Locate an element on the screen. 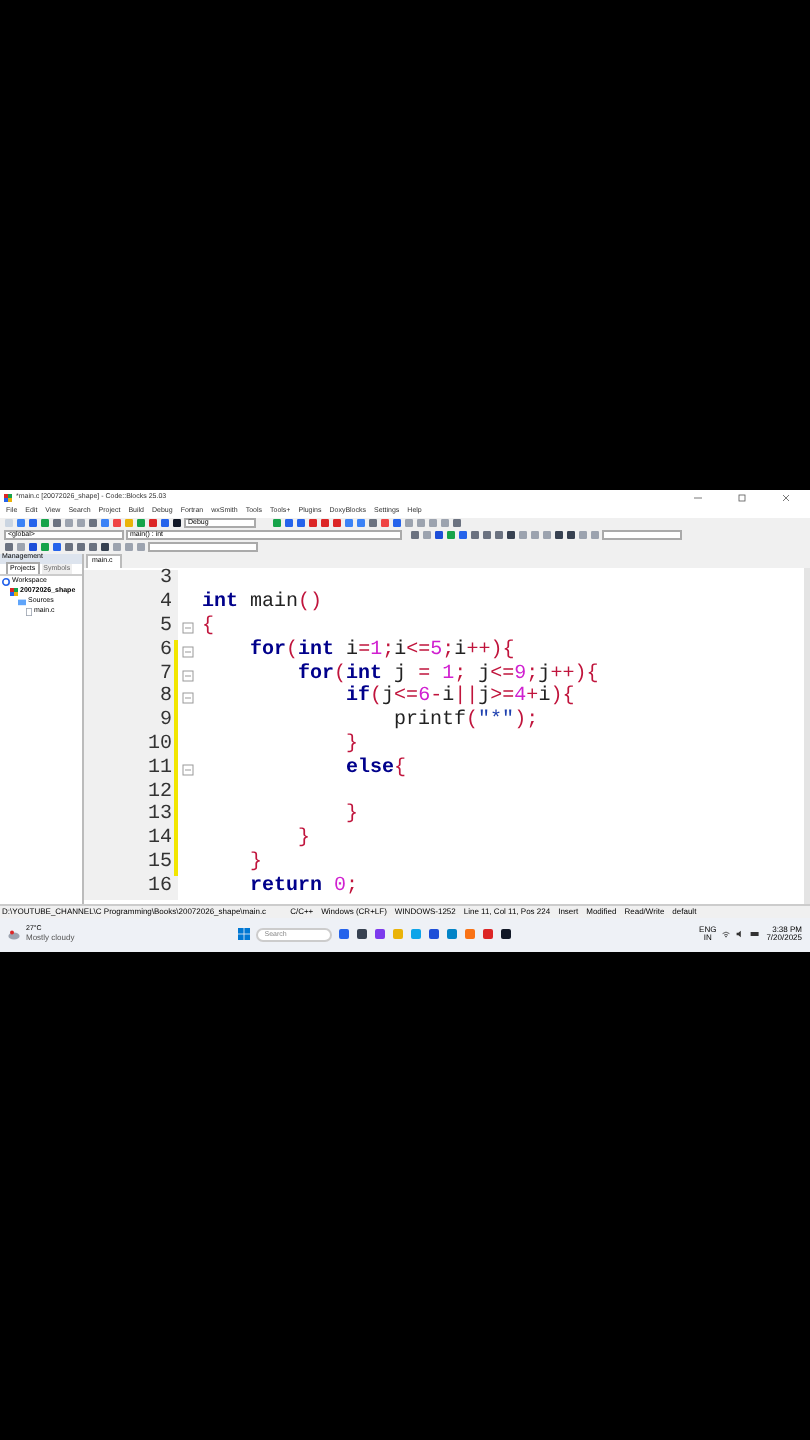 The height and width of the screenshot is (1440, 810). line-number: 7 is located at coordinates (129, 675).